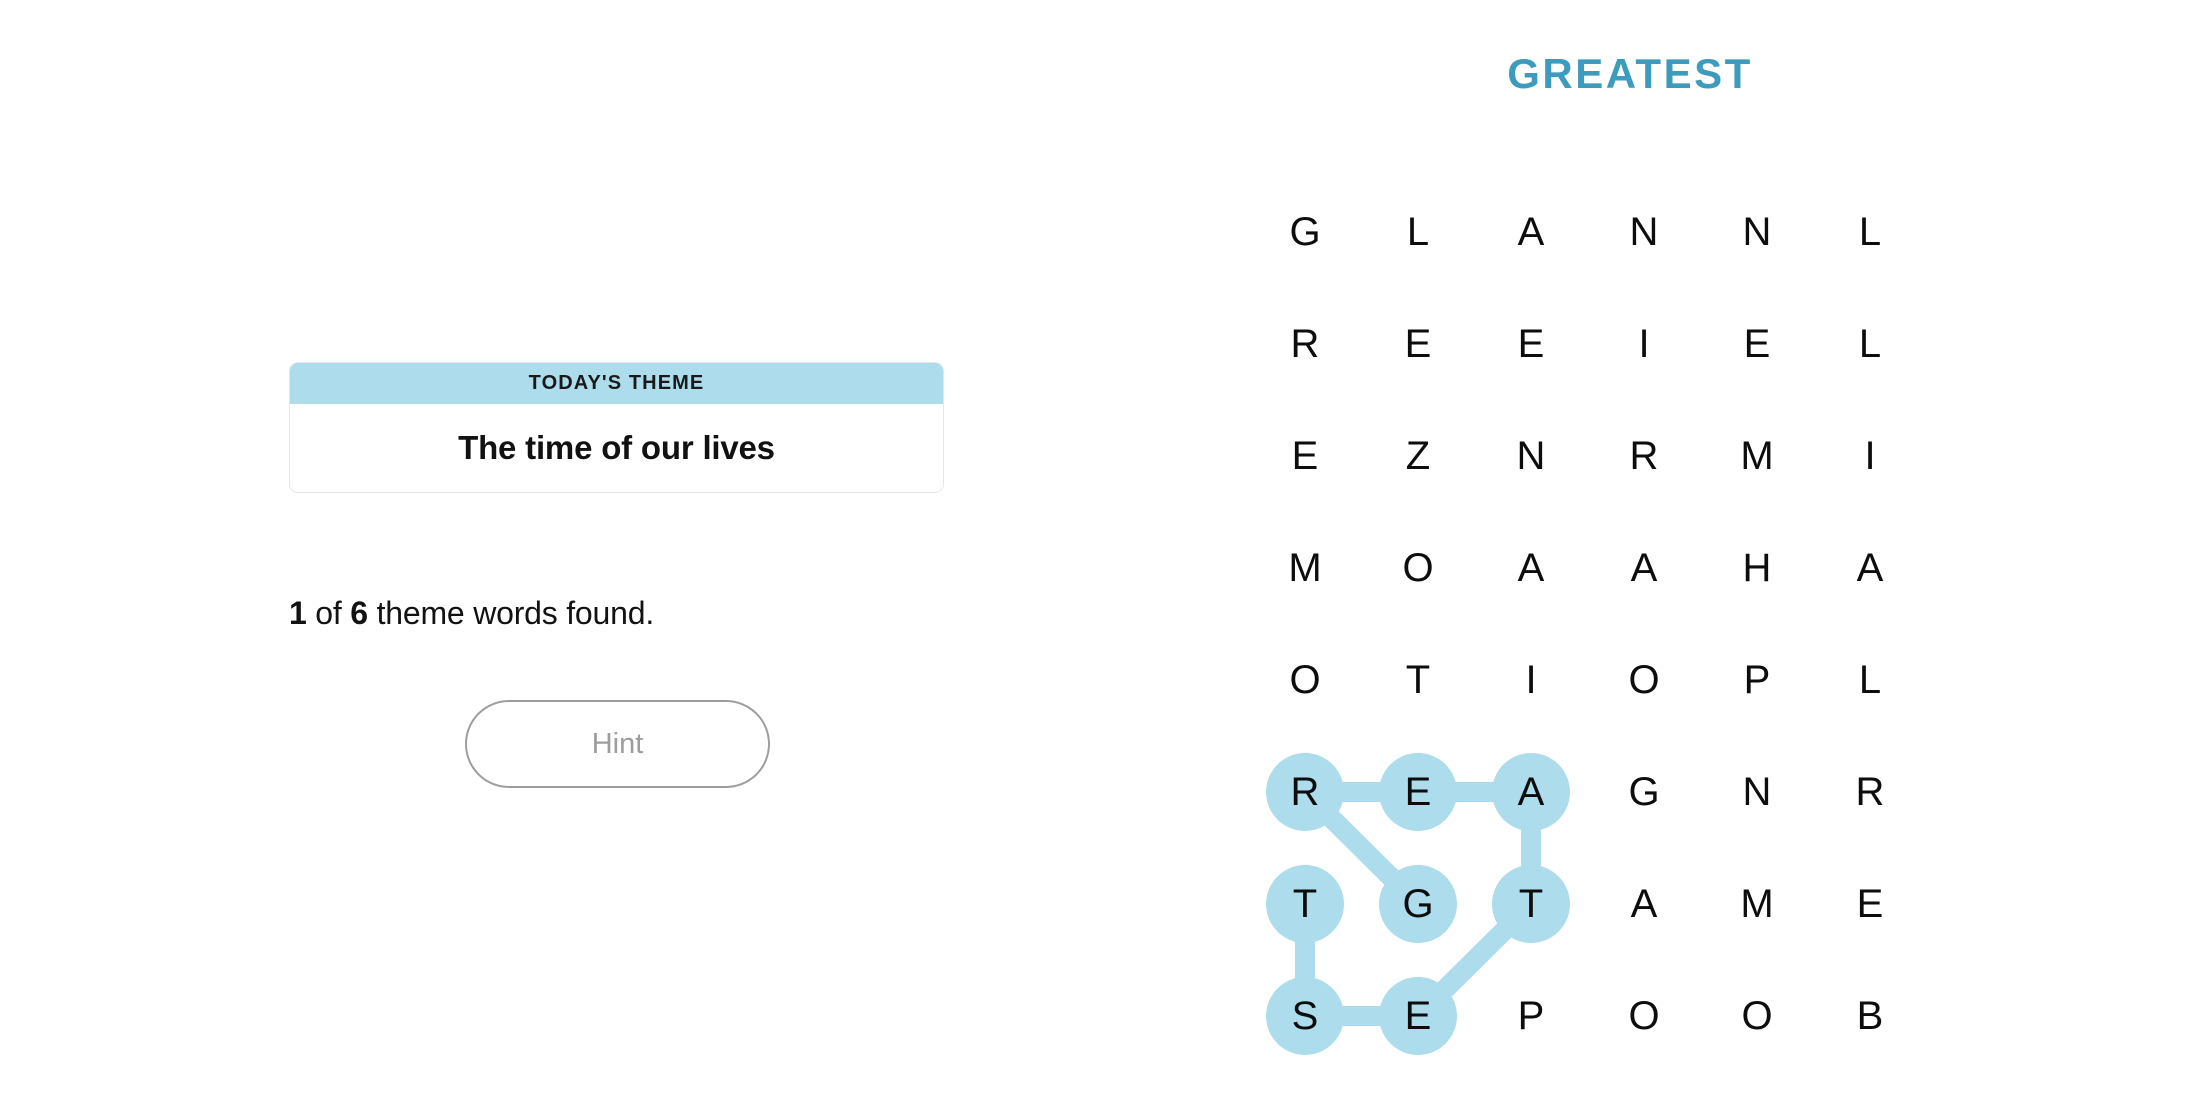  Describe the element at coordinates (1870, 232) in the screenshot. I see `grid-cell-r1c6: L` at that location.